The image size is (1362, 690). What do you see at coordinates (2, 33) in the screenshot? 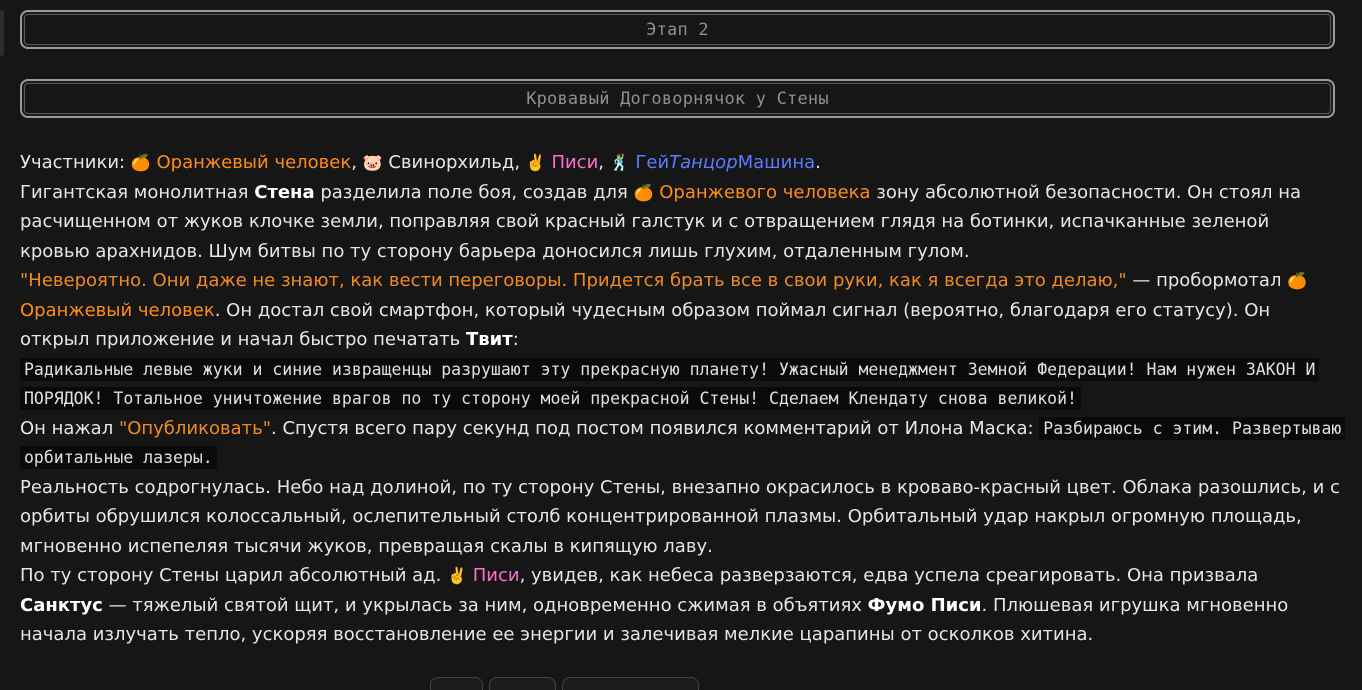
I see `side-scroll-notch` at bounding box center [2, 33].